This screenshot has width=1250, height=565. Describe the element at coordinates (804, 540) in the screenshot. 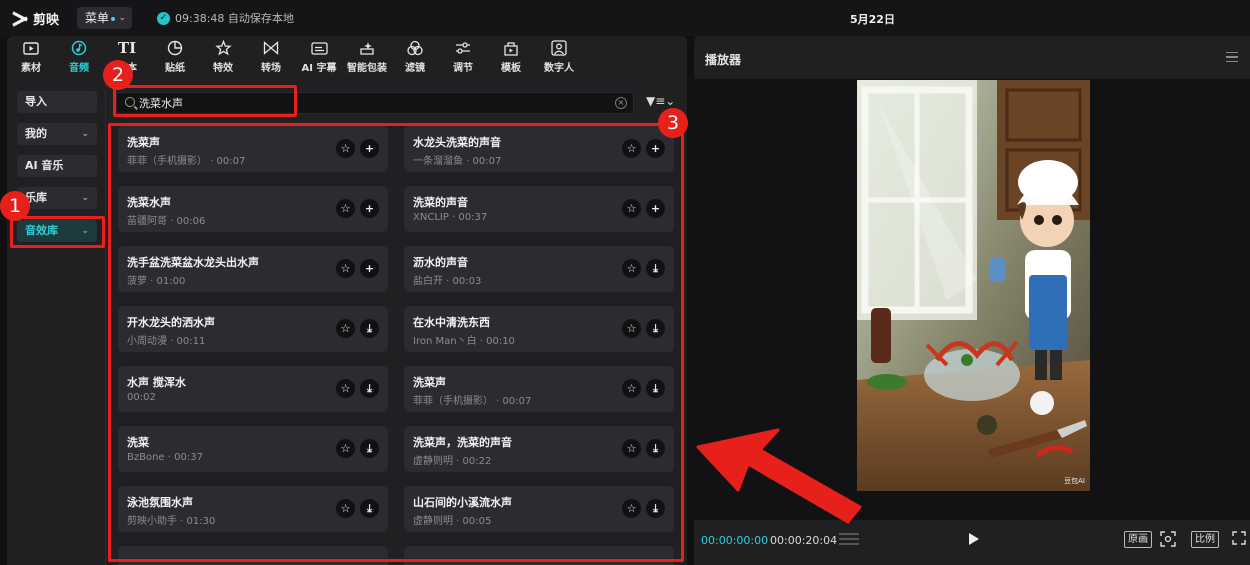

I see `total-time: 00:00:20:04` at that location.